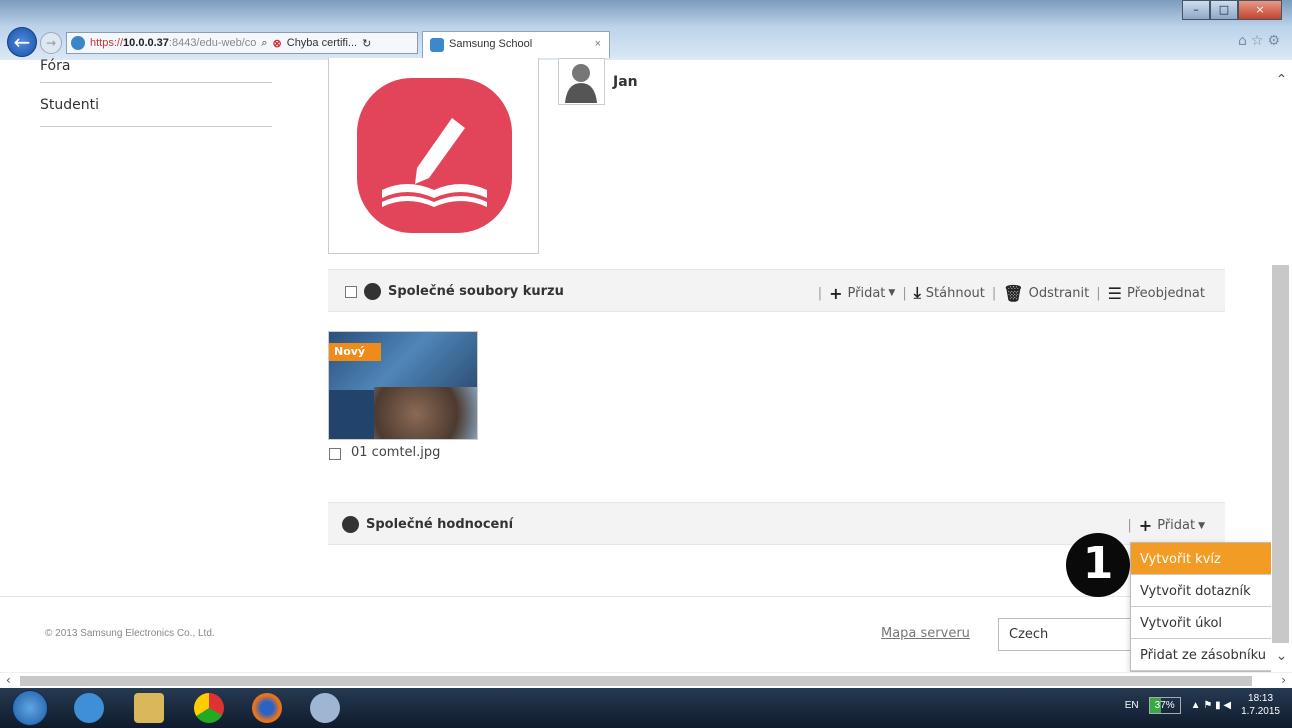  Describe the element at coordinates (581, 81) in the screenshot. I see `teacher-avatar` at that location.